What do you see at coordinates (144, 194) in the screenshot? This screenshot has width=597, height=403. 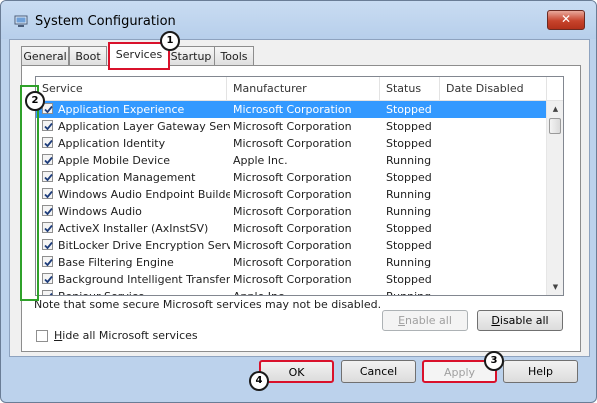 I see `service-service-cell: Windows Audio Endpoint Builder` at bounding box center [144, 194].